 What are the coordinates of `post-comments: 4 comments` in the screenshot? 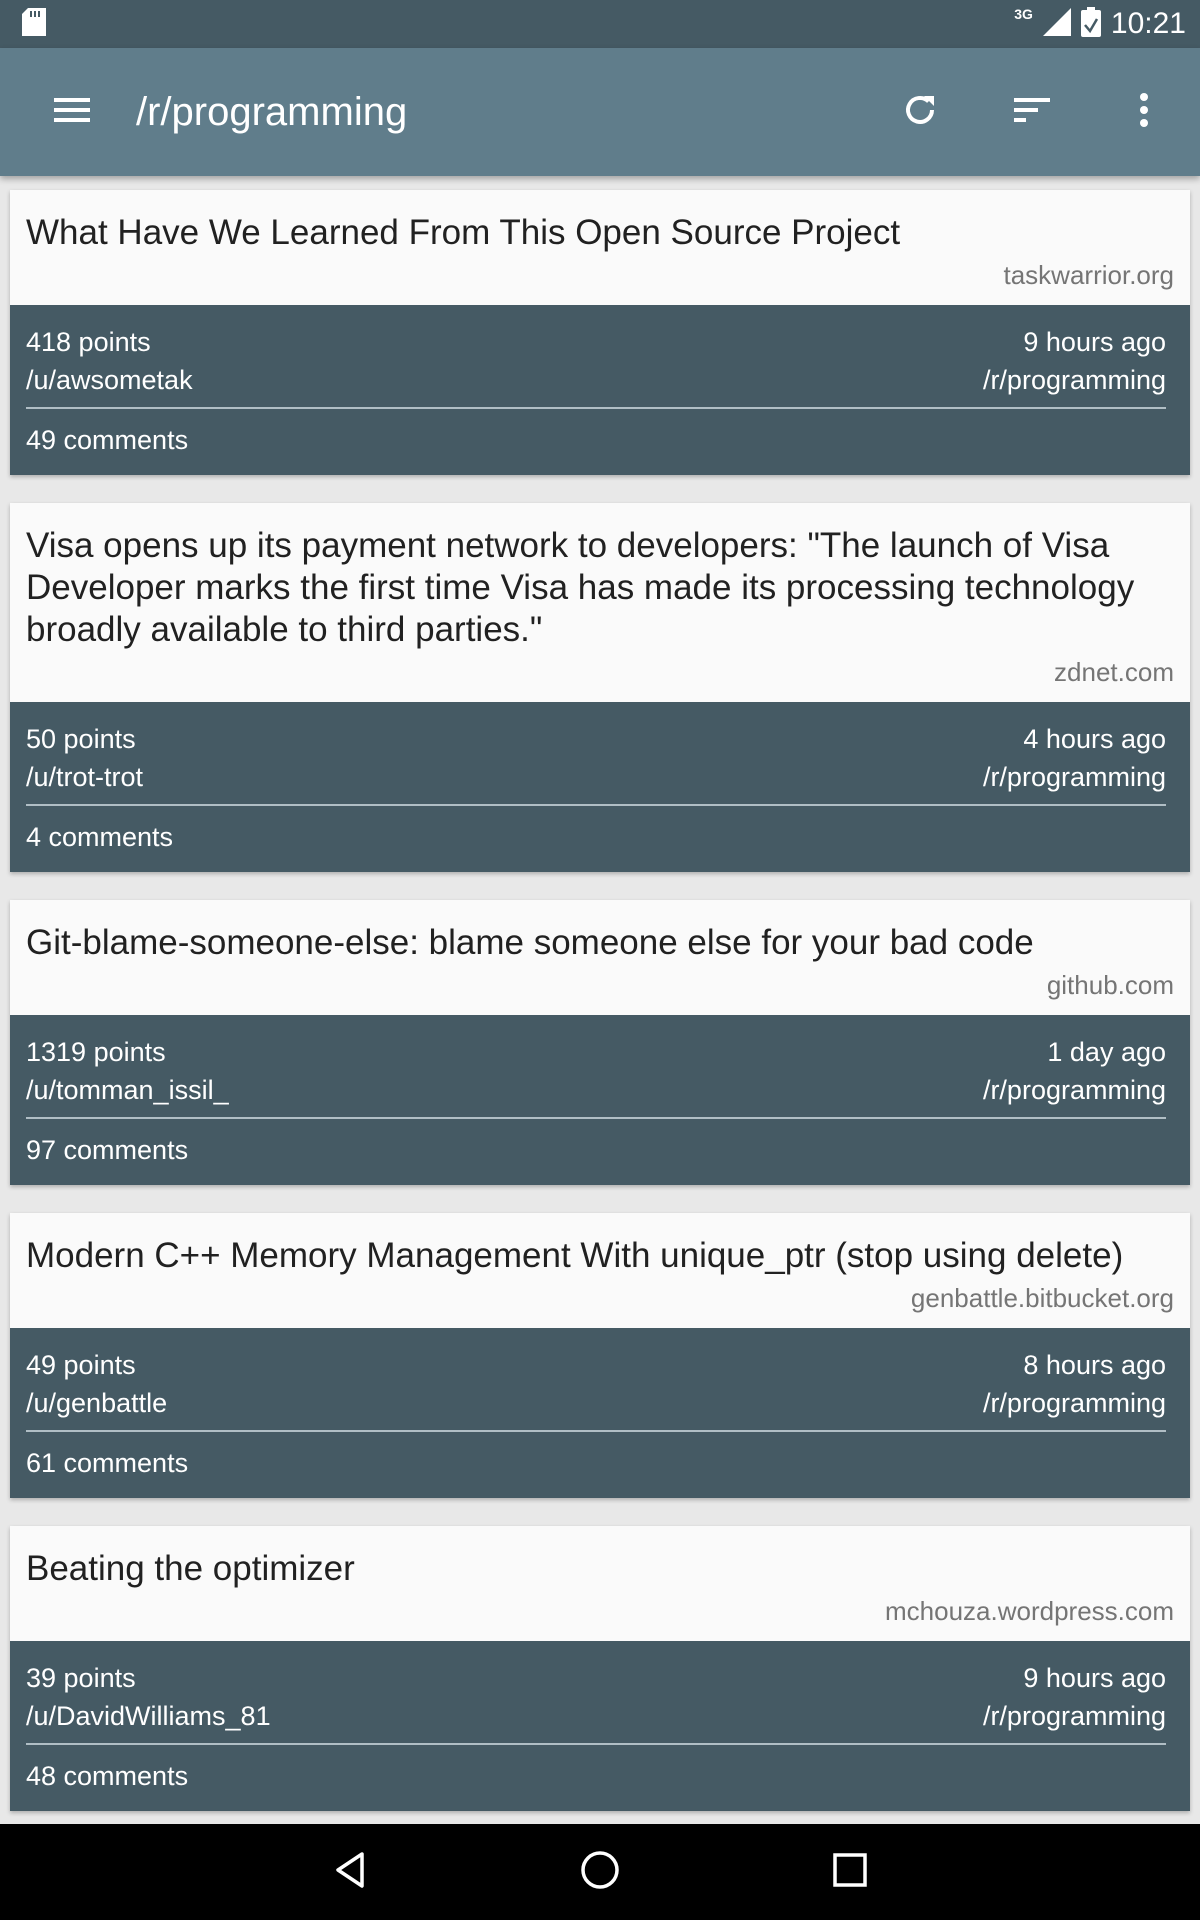 It's located at (100, 837).